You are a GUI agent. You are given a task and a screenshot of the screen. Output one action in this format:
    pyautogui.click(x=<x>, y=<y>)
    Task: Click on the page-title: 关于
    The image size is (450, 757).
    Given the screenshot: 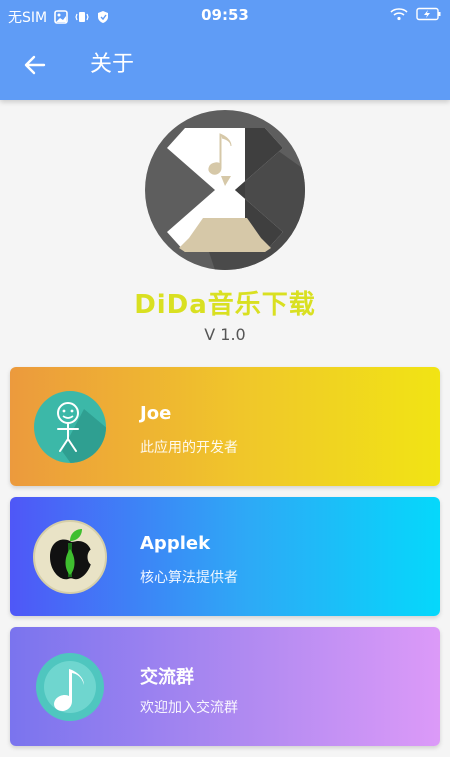 What is the action you would take?
    pyautogui.click(x=112, y=64)
    